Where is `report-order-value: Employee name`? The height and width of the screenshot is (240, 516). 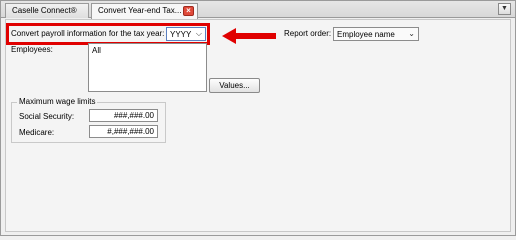
report-order-value: Employee name is located at coordinates (366, 34).